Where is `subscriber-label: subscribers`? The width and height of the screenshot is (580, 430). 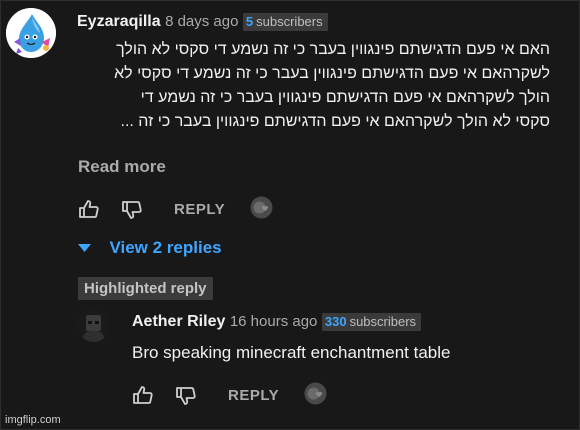 subscriber-label: subscribers is located at coordinates (289, 21).